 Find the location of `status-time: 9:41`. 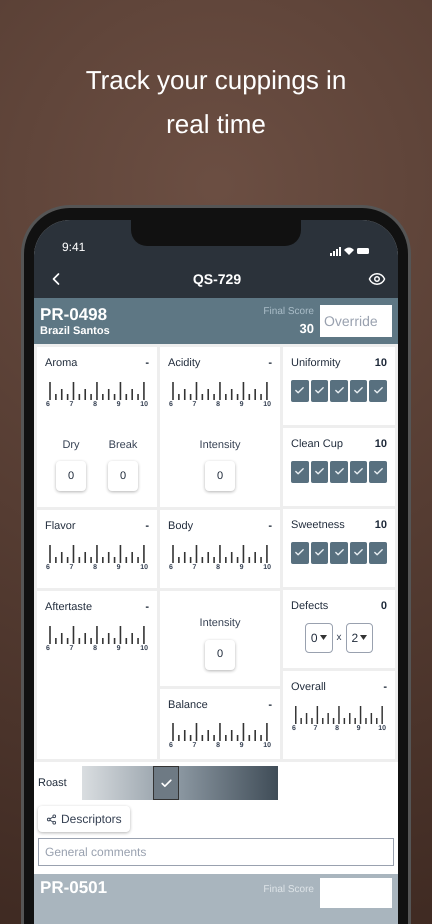

status-time: 9:41 is located at coordinates (74, 247).